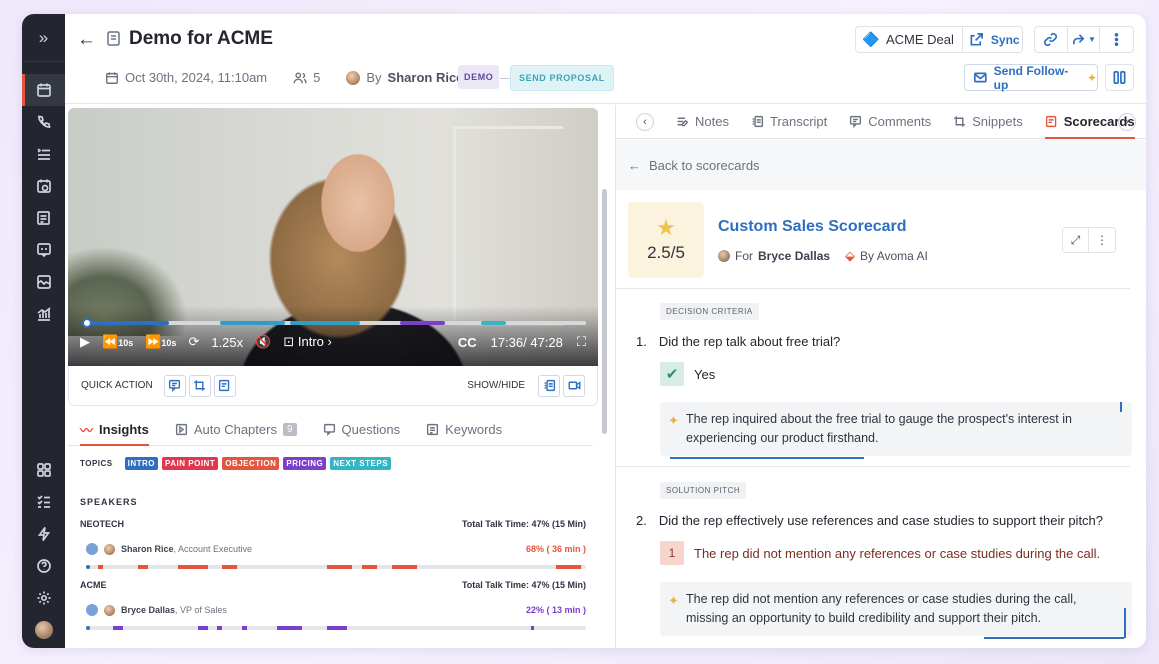  Describe the element at coordinates (939, 39) in the screenshot. I see `crm-deal-button: 🔷 ACME Deal Sync` at that location.